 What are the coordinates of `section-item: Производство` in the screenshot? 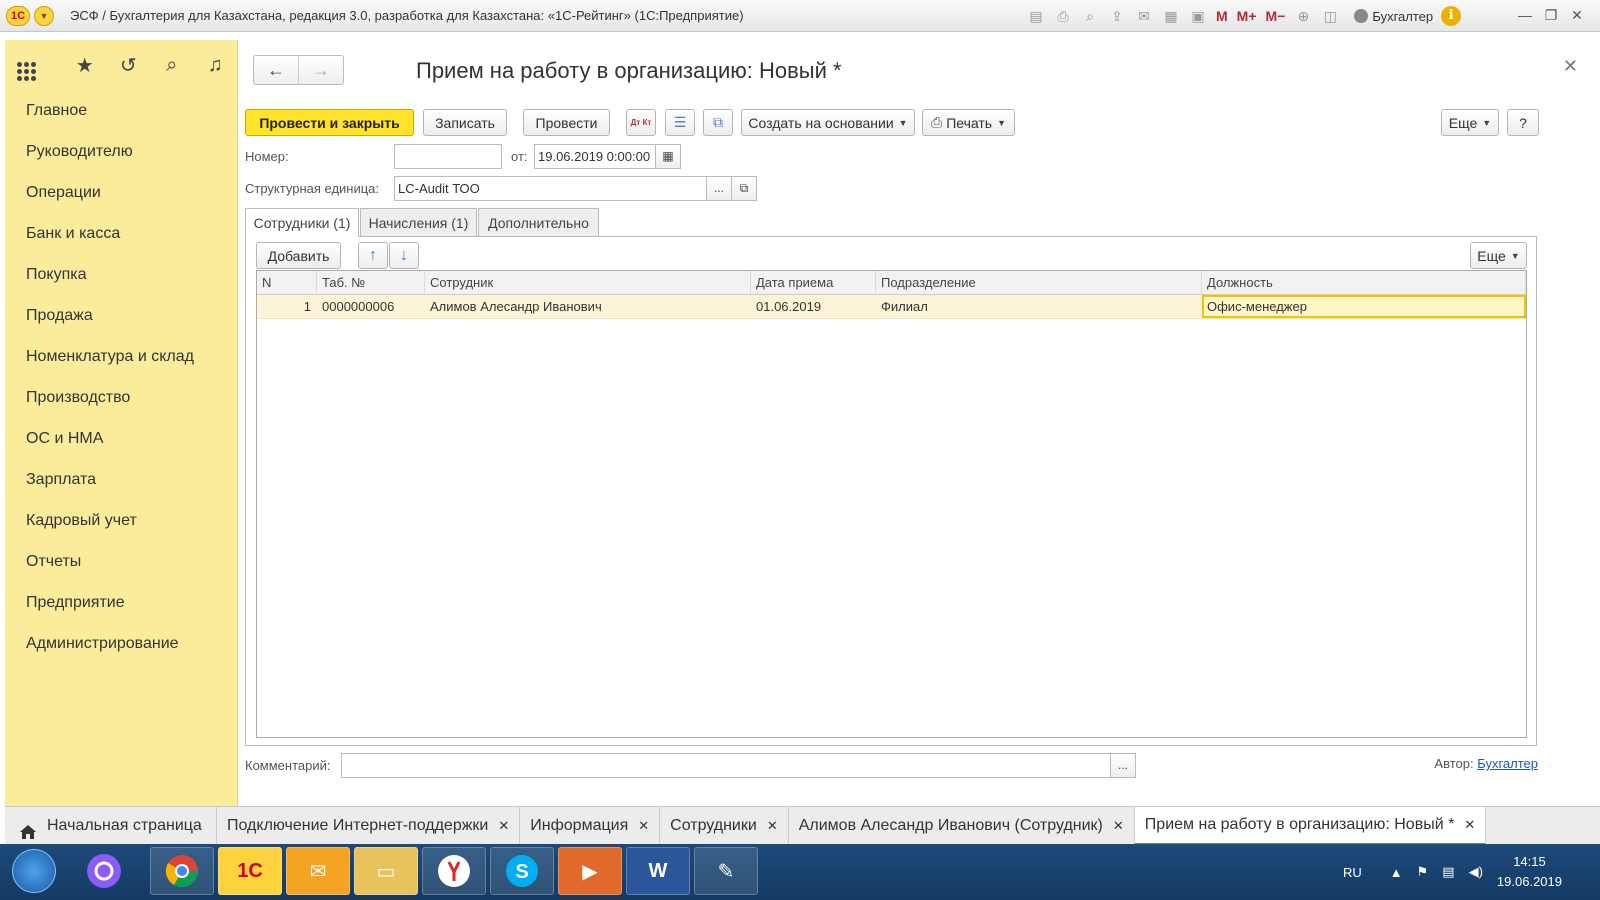 It's located at (121, 397).